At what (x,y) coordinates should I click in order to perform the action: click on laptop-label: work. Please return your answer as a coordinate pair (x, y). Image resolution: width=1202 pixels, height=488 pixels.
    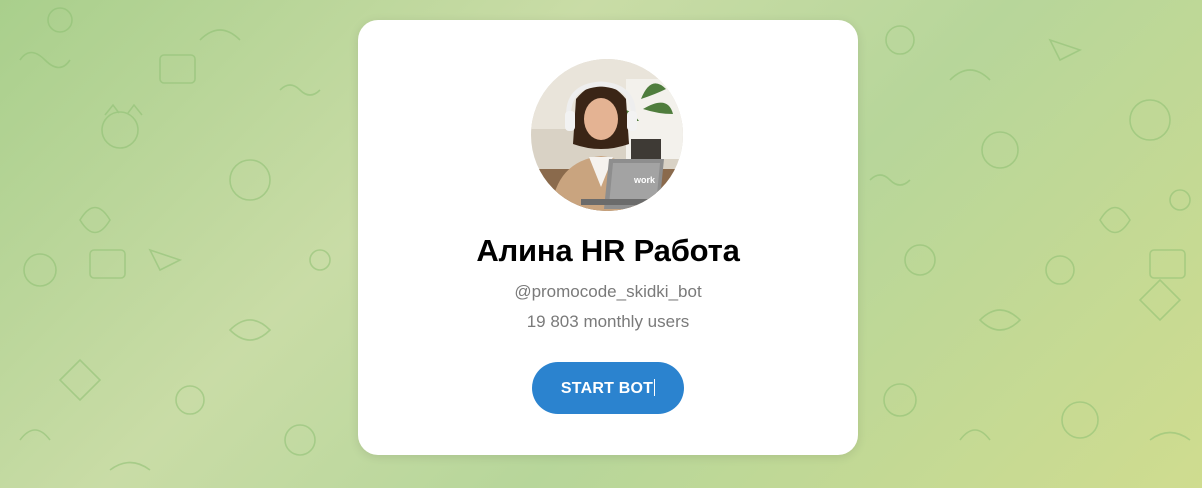
    Looking at the image, I should click on (644, 180).